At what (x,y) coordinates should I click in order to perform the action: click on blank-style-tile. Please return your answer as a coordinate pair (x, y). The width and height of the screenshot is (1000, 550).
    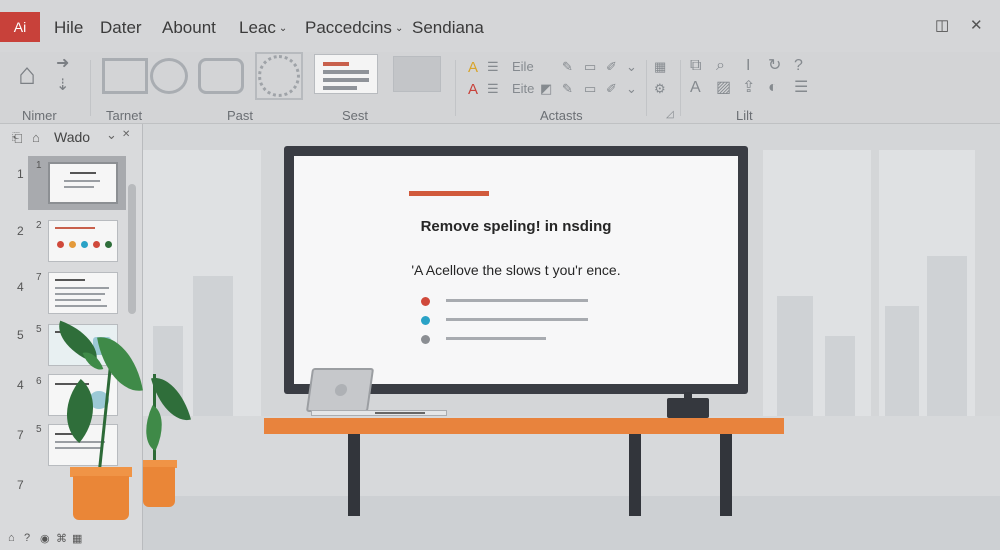
    Looking at the image, I should click on (417, 74).